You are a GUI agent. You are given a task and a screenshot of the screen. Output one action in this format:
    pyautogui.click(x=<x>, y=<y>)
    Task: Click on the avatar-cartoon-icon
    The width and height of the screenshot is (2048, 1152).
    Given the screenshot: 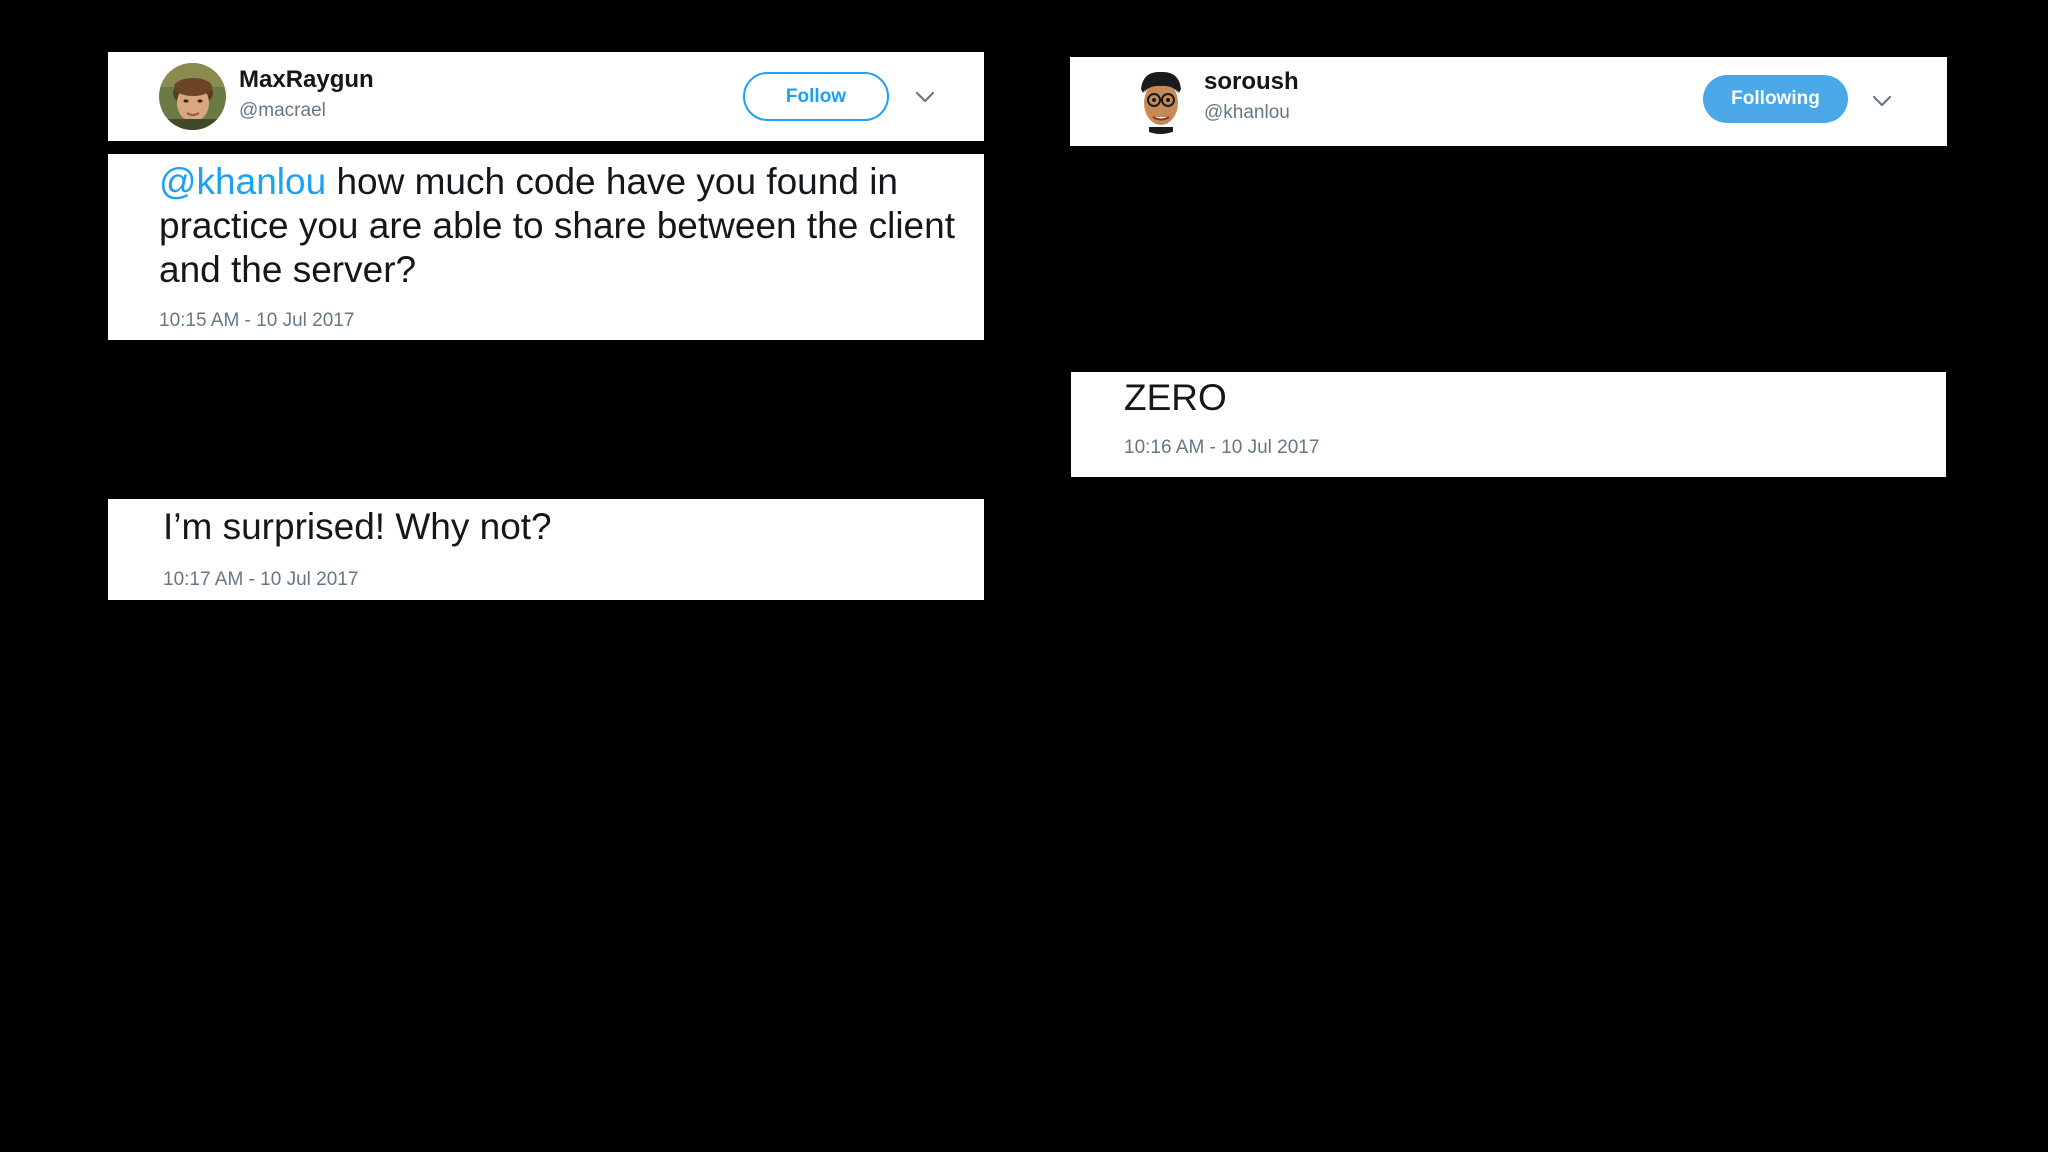 What is the action you would take?
    pyautogui.click(x=1160, y=100)
    